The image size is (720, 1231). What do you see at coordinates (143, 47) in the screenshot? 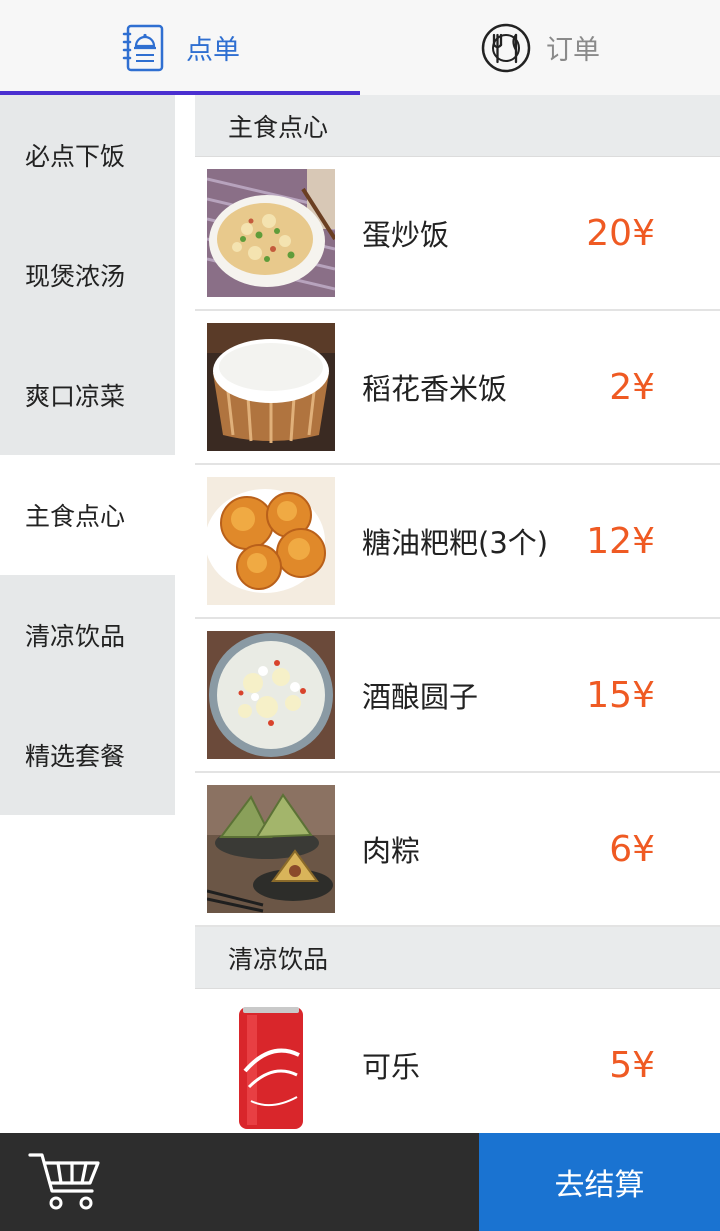
I see `menu-book-icon` at bounding box center [143, 47].